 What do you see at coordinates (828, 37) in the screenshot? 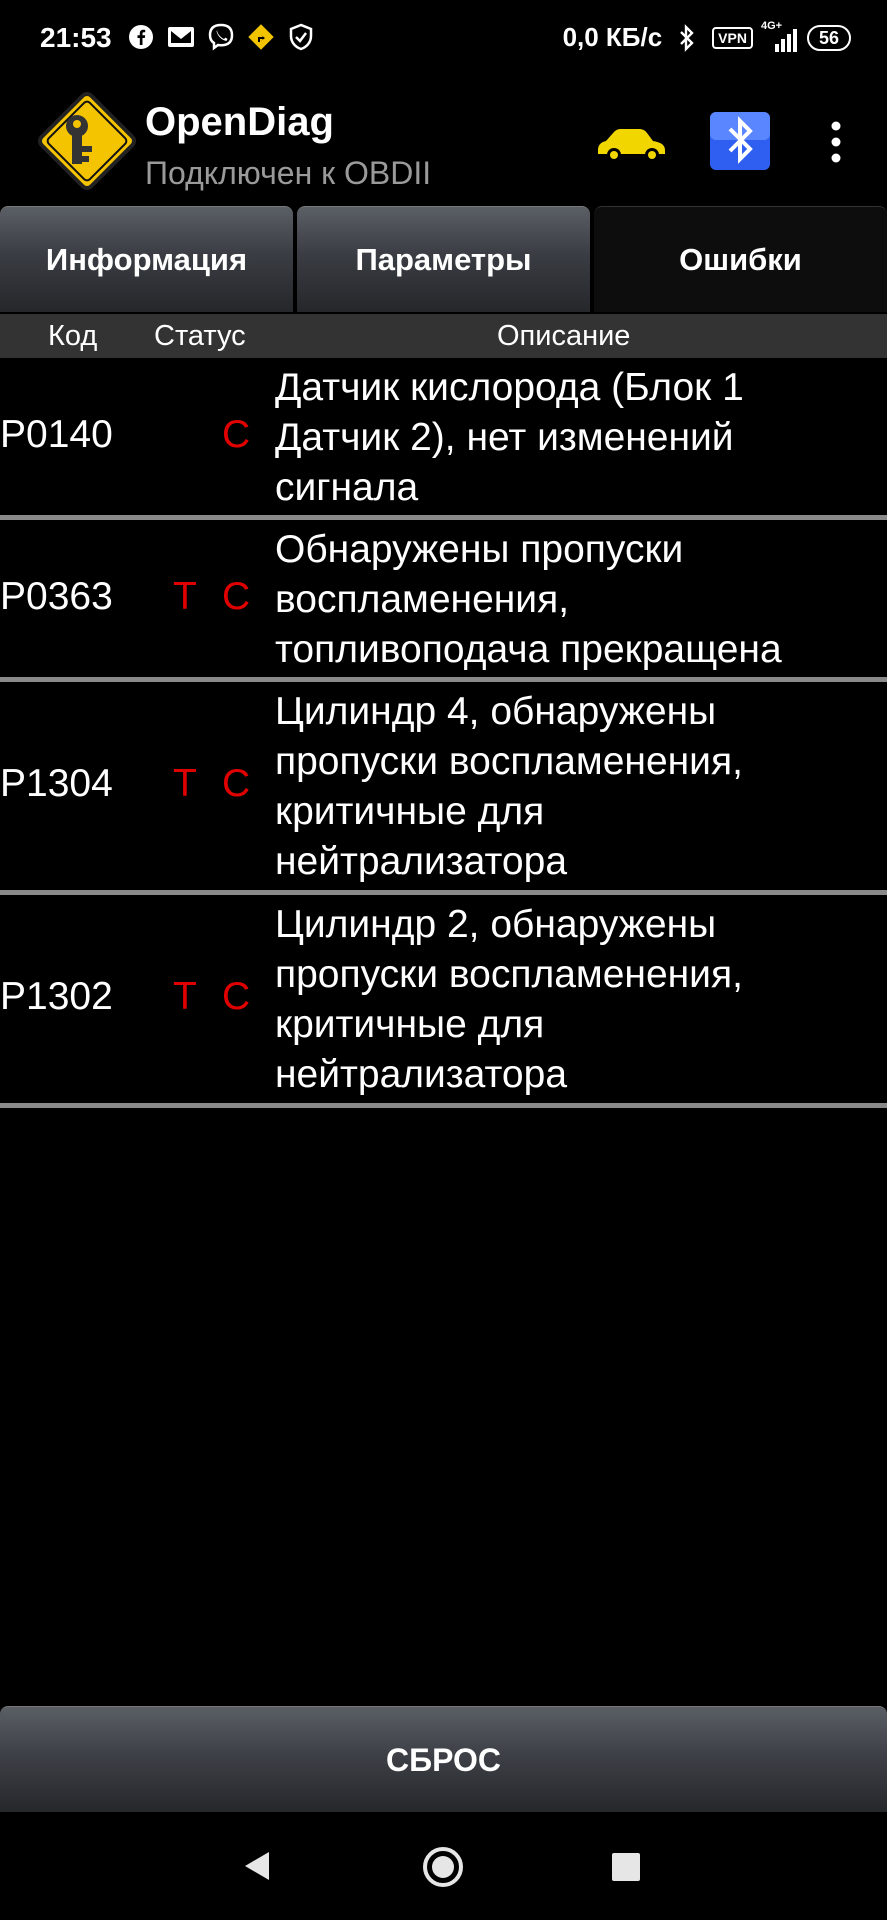
I see `battery-icon: 56` at bounding box center [828, 37].